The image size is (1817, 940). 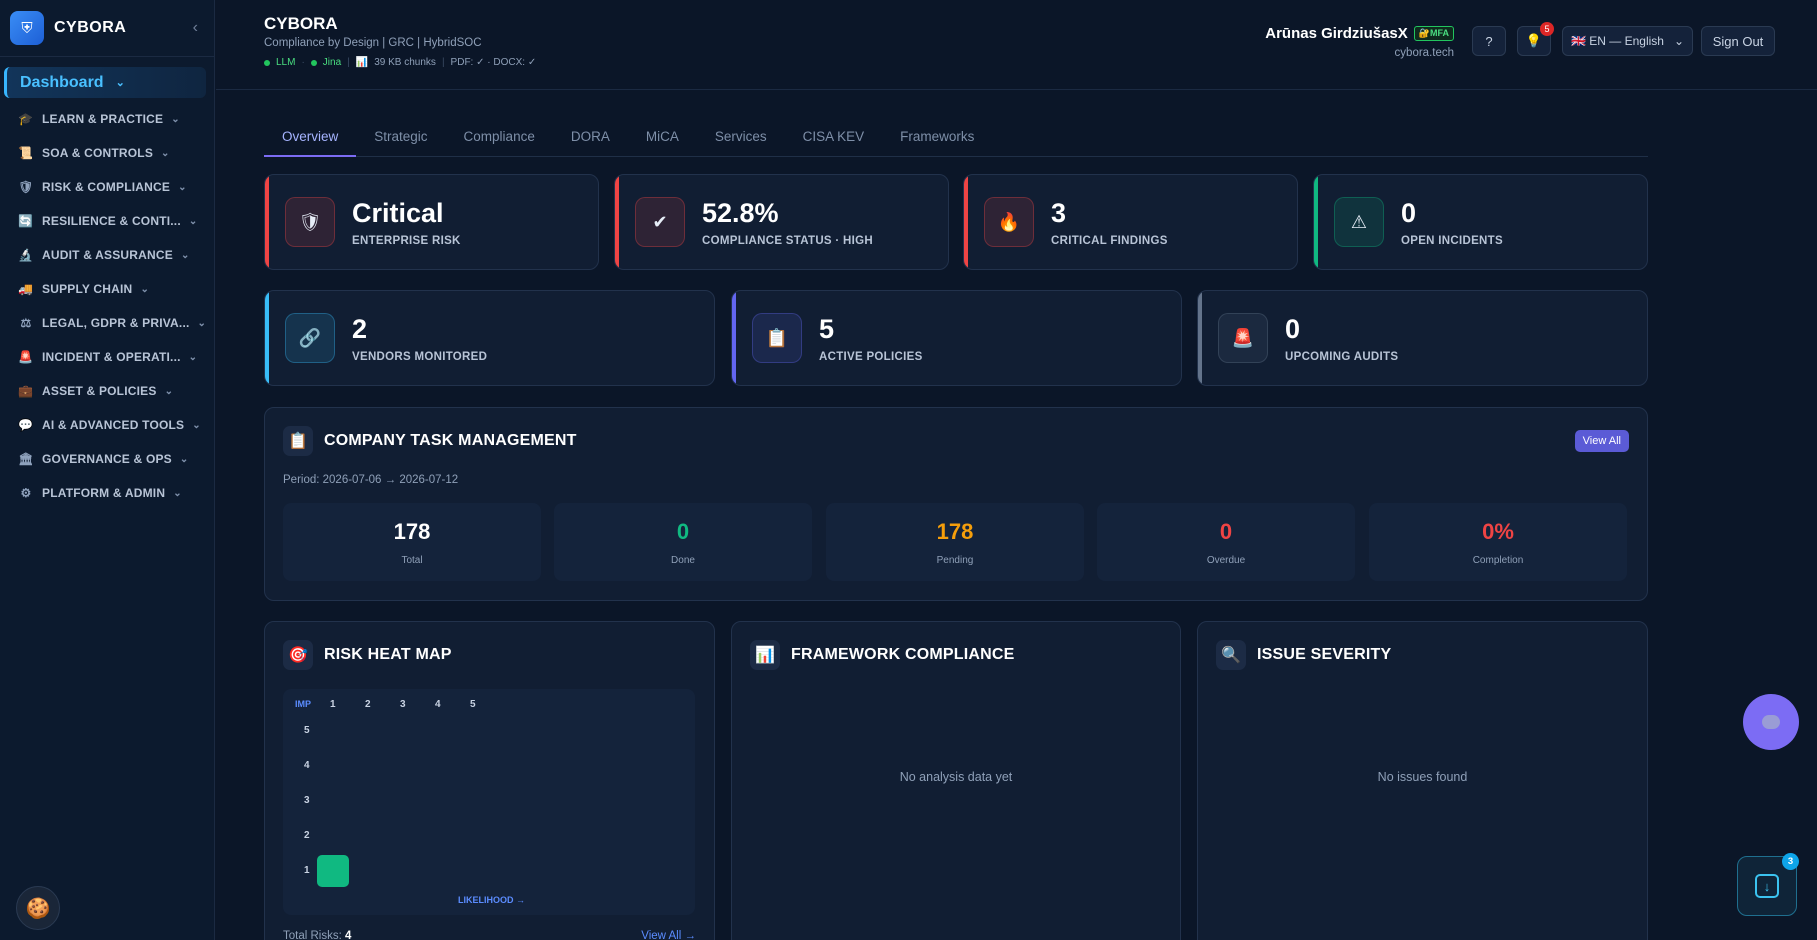 I want to click on sidebar-item-6: ⚖ LEGAL, GDPR & PRIVA... ⌄, so click(x=107, y=323).